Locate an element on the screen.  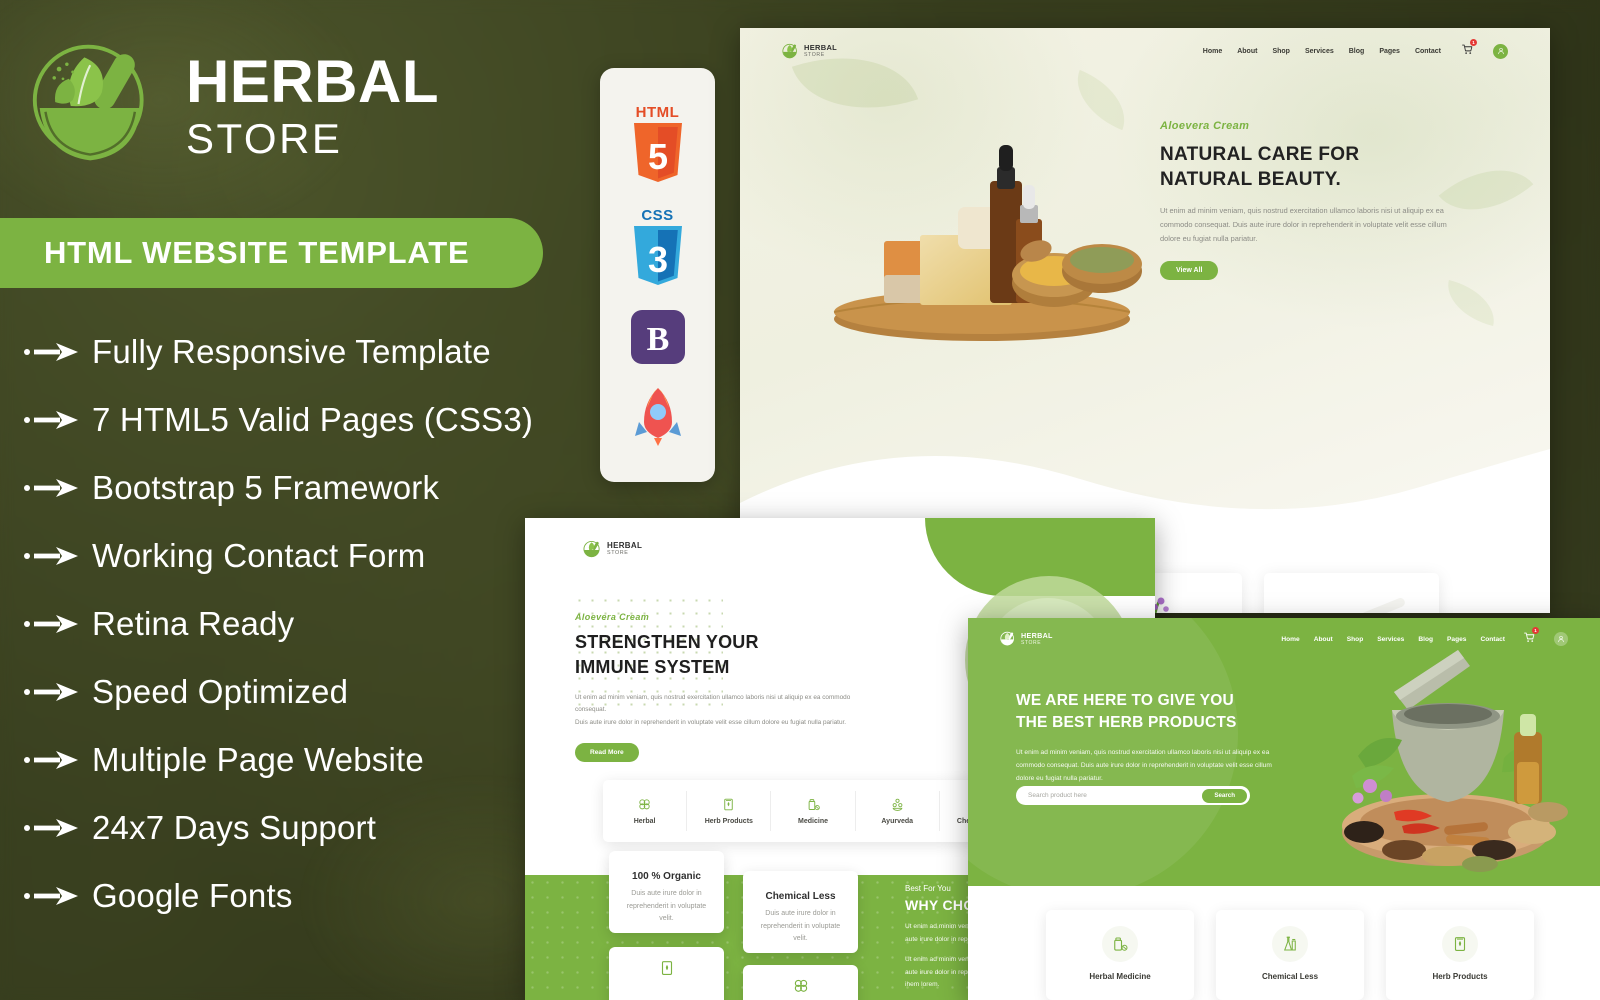
account-button is located at coordinates (1500, 51).